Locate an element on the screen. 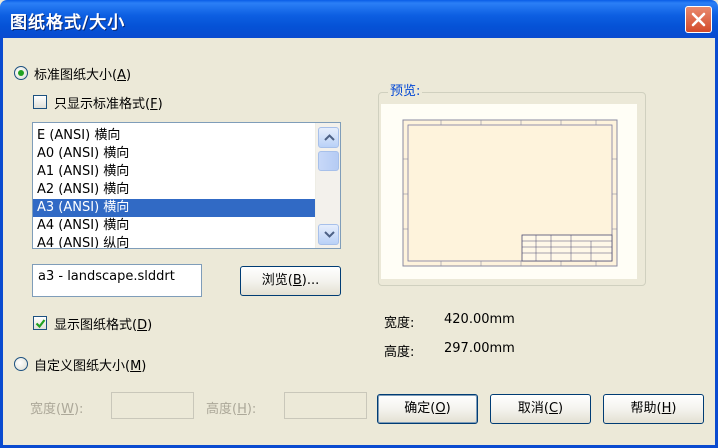 The image size is (718, 448). title-bar: 图纸格式/大小 is located at coordinates (359, 19).